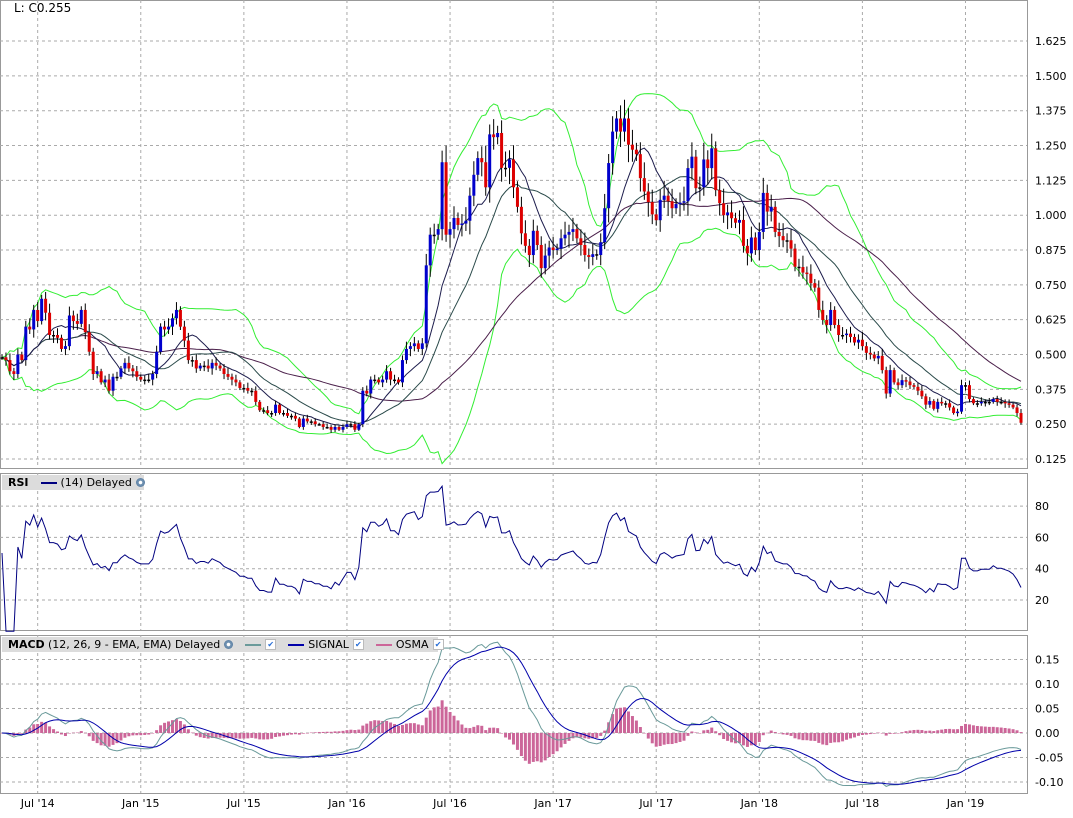 This screenshot has height=818, width=1073. Describe the element at coordinates (410, 644) in the screenshot. I see `osma-toggle: OSMA ✔` at that location.